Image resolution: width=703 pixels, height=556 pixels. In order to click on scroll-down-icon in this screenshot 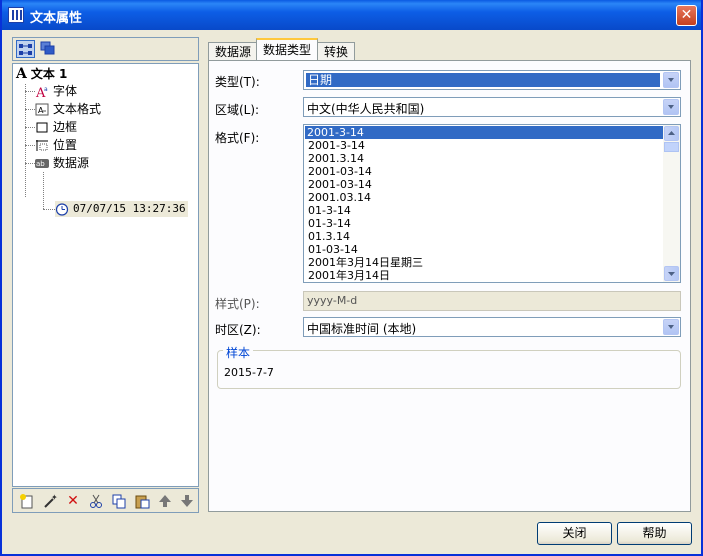, I will do `click(671, 273)`.